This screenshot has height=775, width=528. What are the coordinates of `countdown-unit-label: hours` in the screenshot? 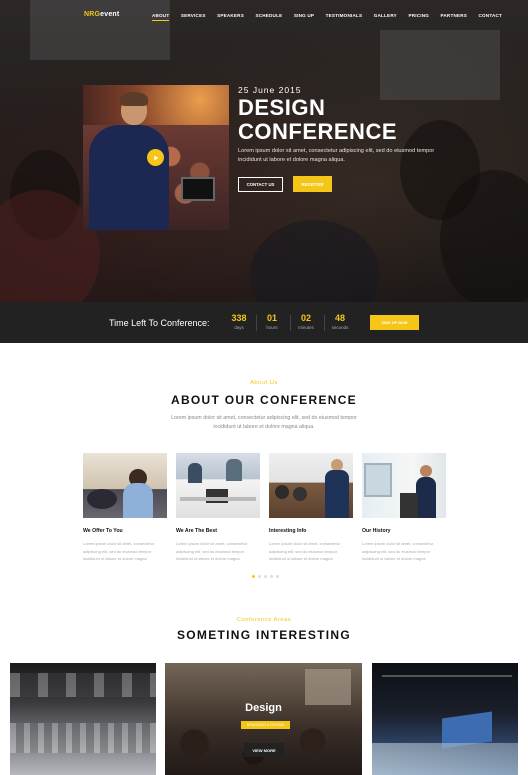 It's located at (272, 327).